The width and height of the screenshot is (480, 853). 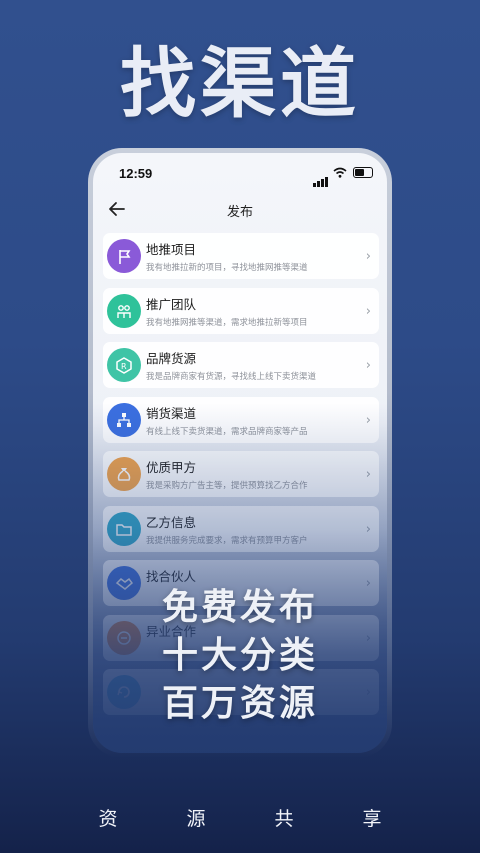 What do you see at coordinates (239, 655) in the screenshot?
I see `promo-line-2: 十大分类` at bounding box center [239, 655].